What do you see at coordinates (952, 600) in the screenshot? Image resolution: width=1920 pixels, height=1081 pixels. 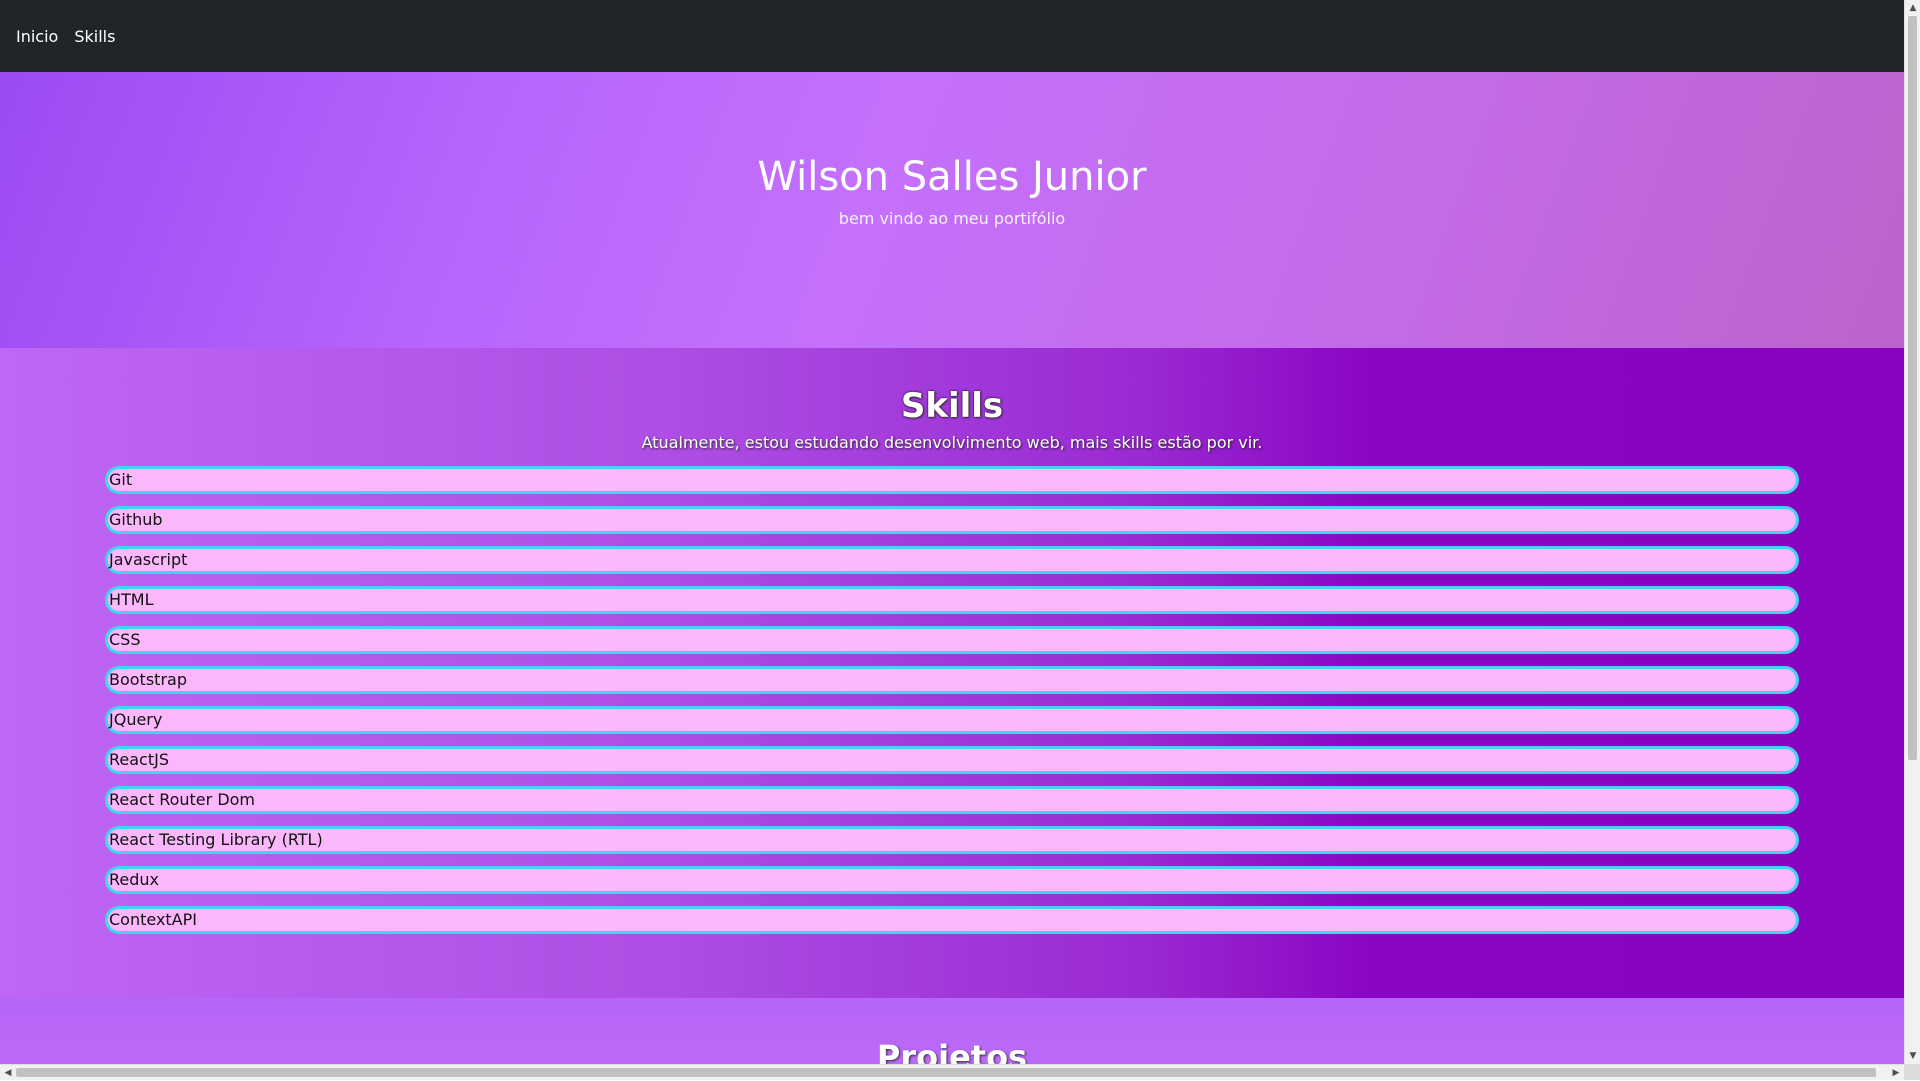 I see `skill-item-html: HTML` at bounding box center [952, 600].